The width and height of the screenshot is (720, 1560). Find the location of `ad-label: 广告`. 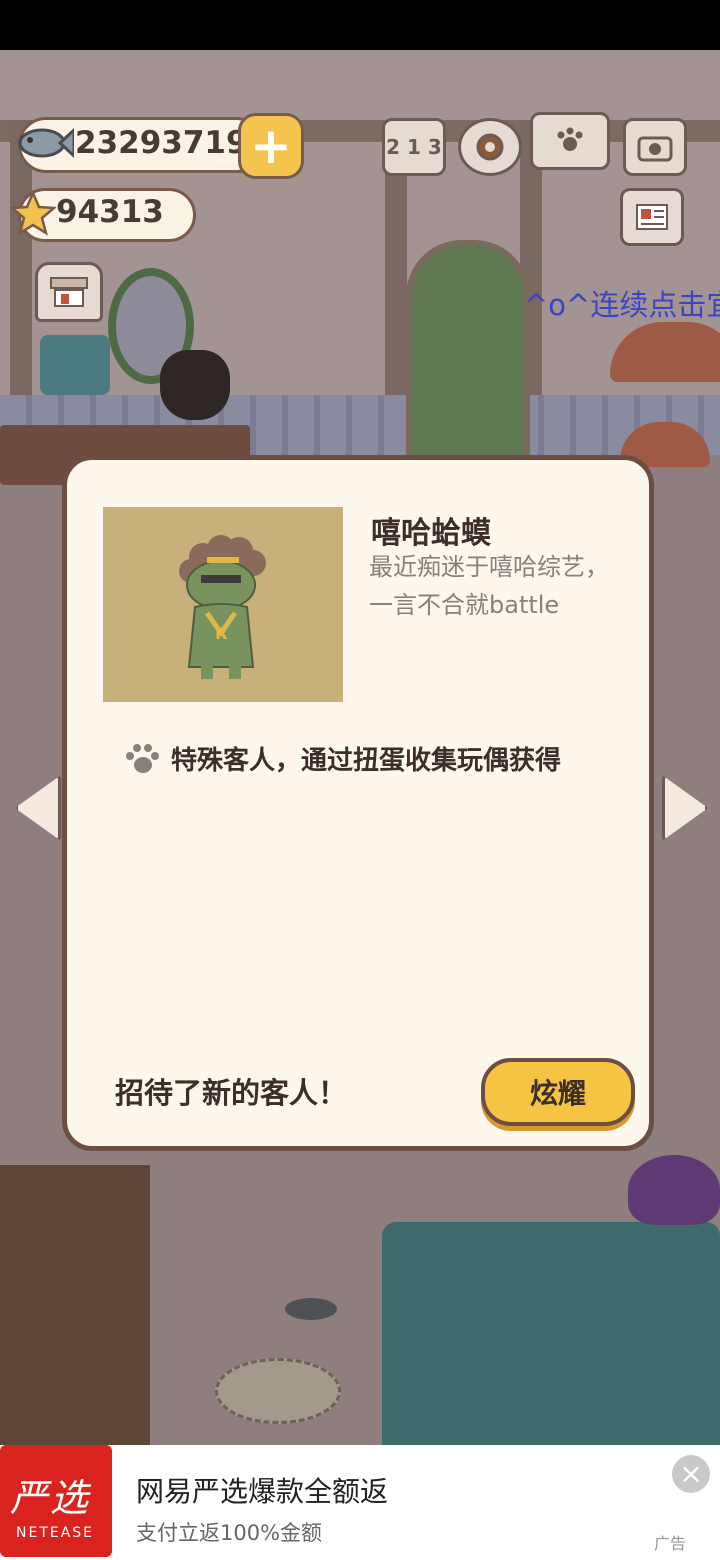

ad-label: 广告 is located at coordinates (670, 1543).